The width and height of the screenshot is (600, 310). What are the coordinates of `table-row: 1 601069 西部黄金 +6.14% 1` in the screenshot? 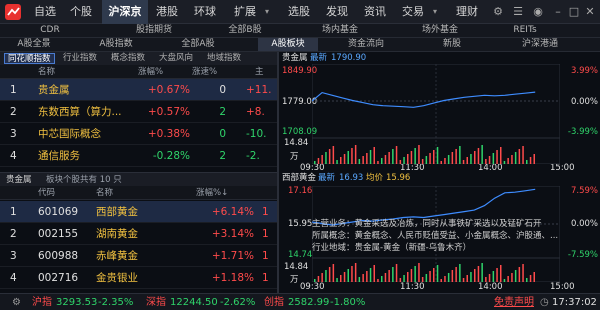 It's located at (138, 212).